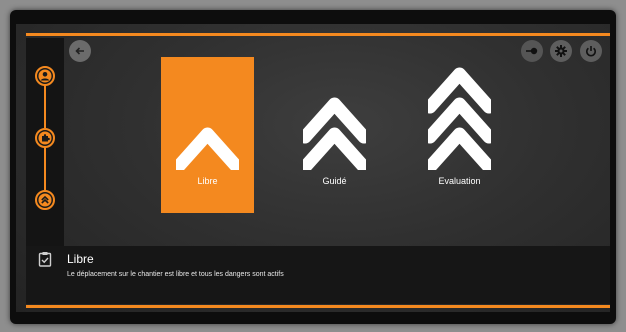  I want to click on key-button, so click(532, 51).